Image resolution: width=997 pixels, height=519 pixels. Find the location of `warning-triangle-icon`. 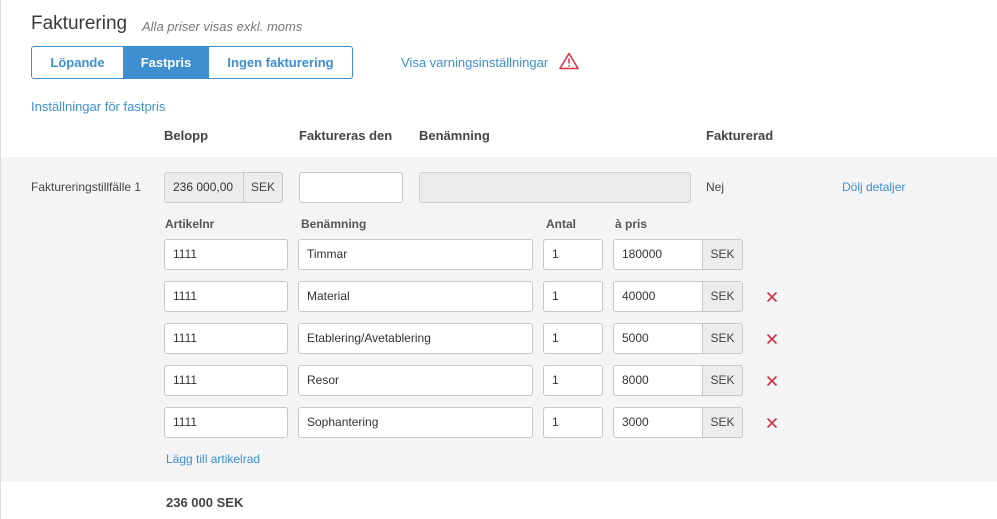

warning-triangle-icon is located at coordinates (569, 61).